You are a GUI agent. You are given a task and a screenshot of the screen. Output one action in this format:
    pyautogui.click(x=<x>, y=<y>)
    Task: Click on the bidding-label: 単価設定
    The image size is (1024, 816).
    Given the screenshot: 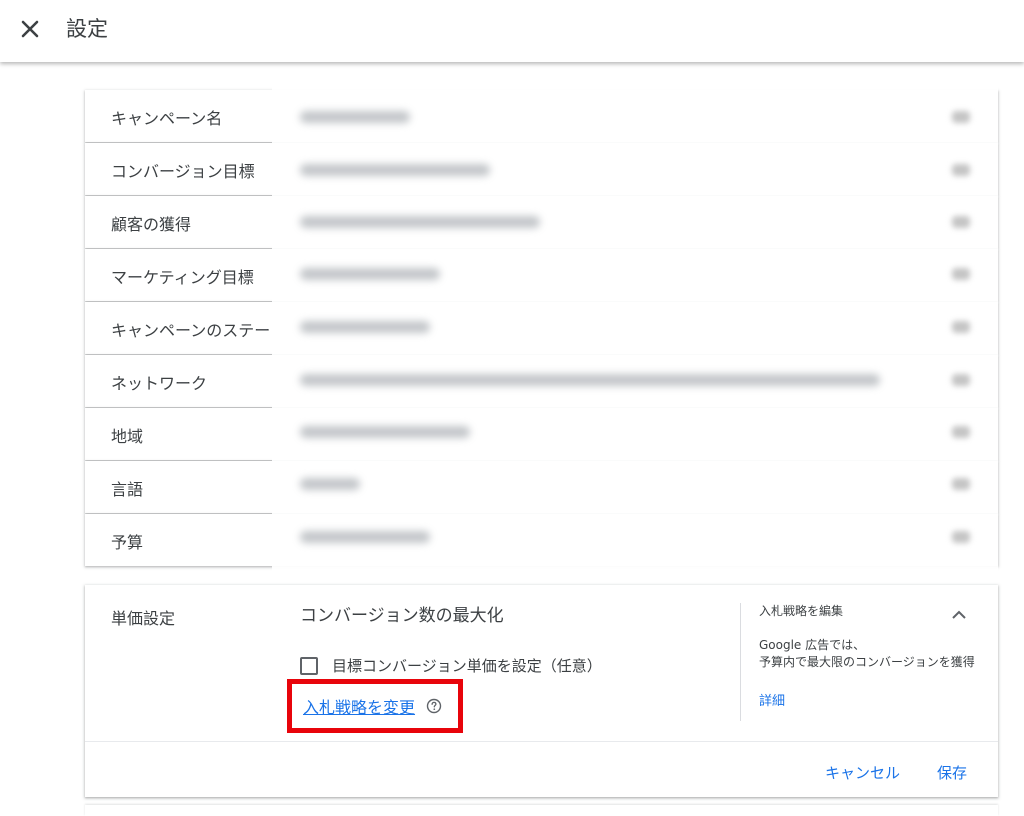 What is the action you would take?
    pyautogui.click(x=143, y=618)
    